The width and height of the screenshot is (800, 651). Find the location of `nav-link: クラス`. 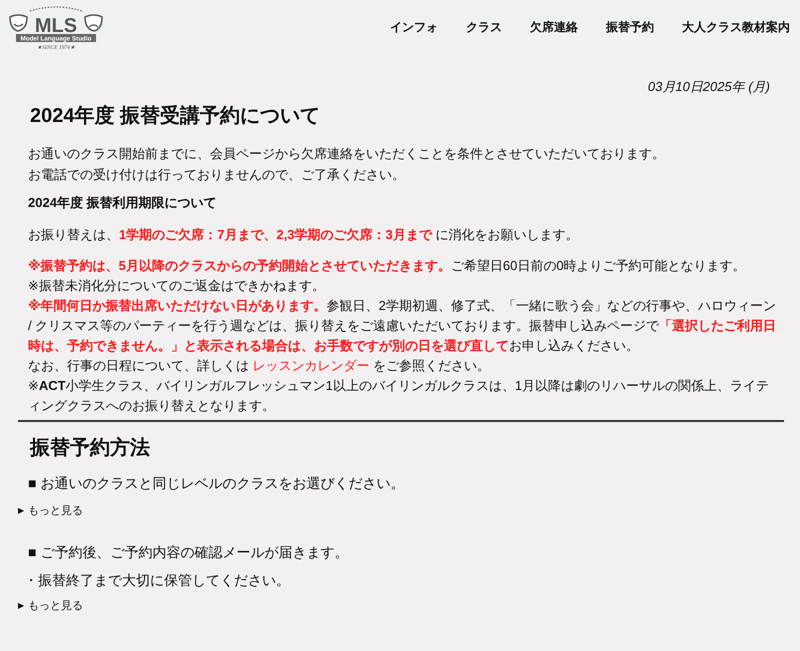

nav-link: クラス is located at coordinates (484, 27).